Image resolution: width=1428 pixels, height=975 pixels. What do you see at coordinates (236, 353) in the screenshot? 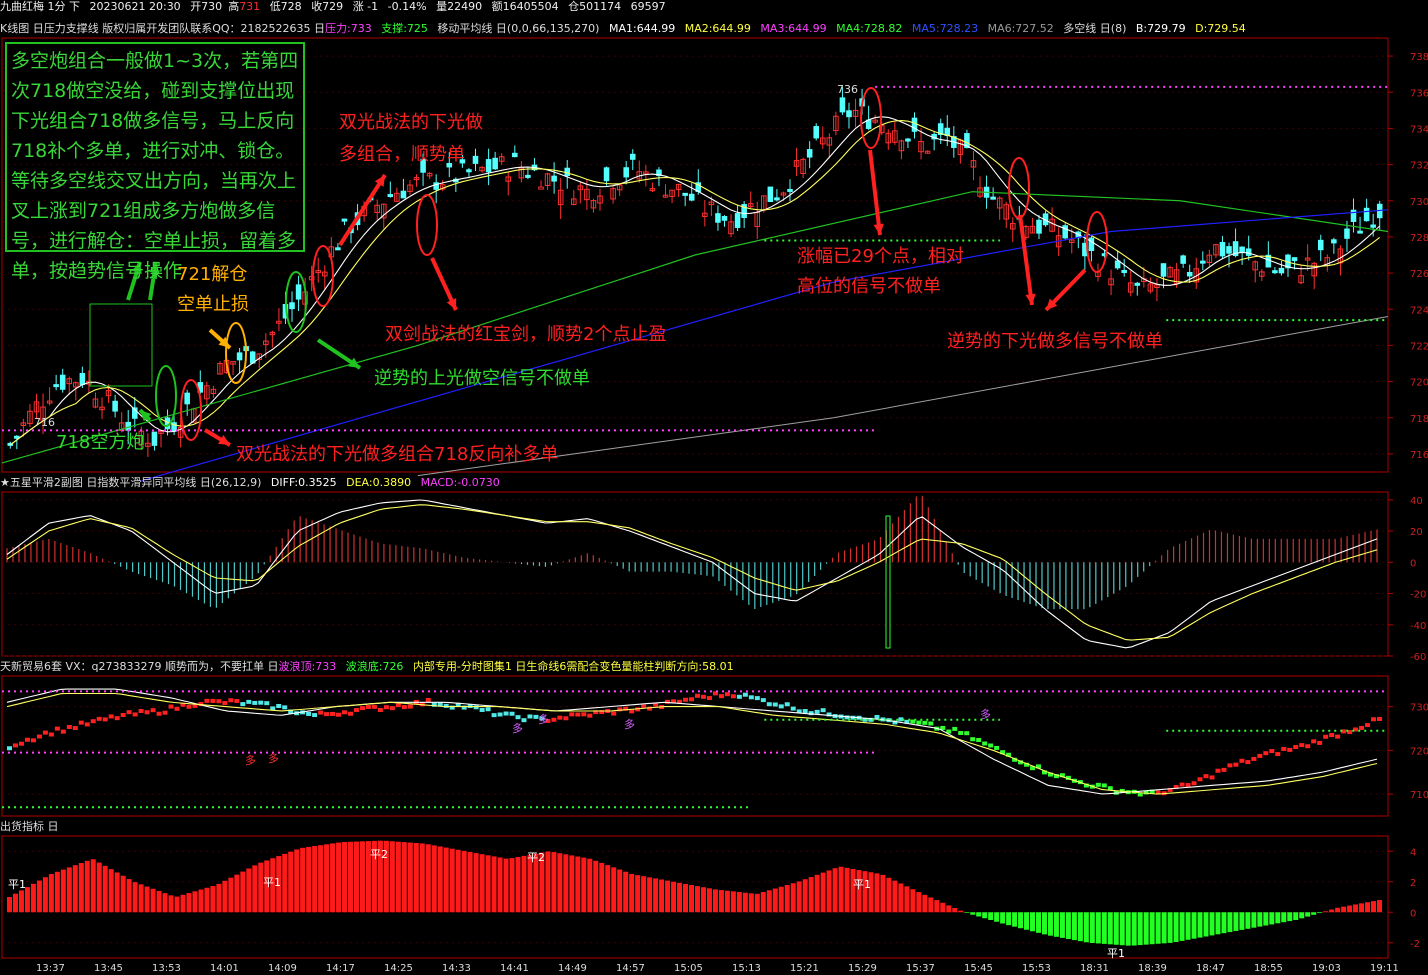
I see `signal-circle` at bounding box center [236, 353].